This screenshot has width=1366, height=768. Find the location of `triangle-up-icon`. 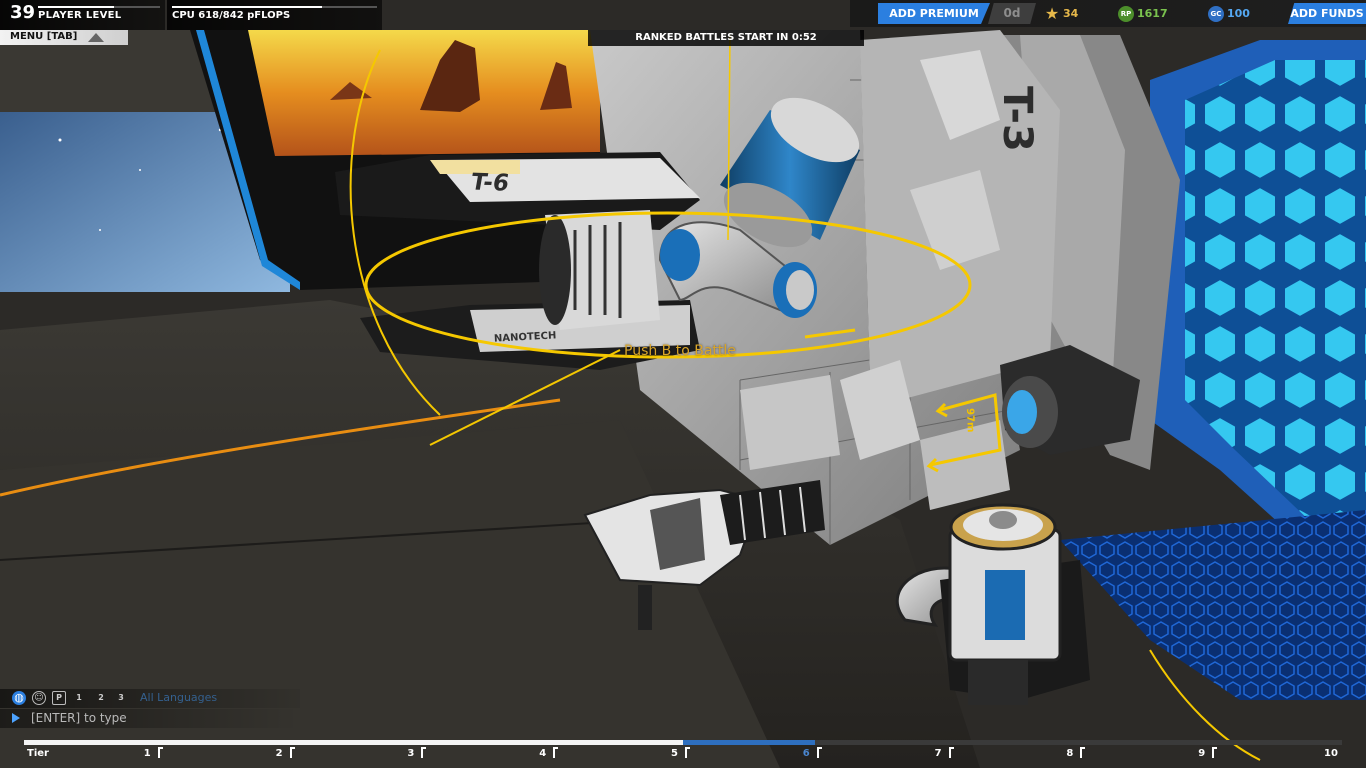

triangle-up-icon is located at coordinates (96, 37).